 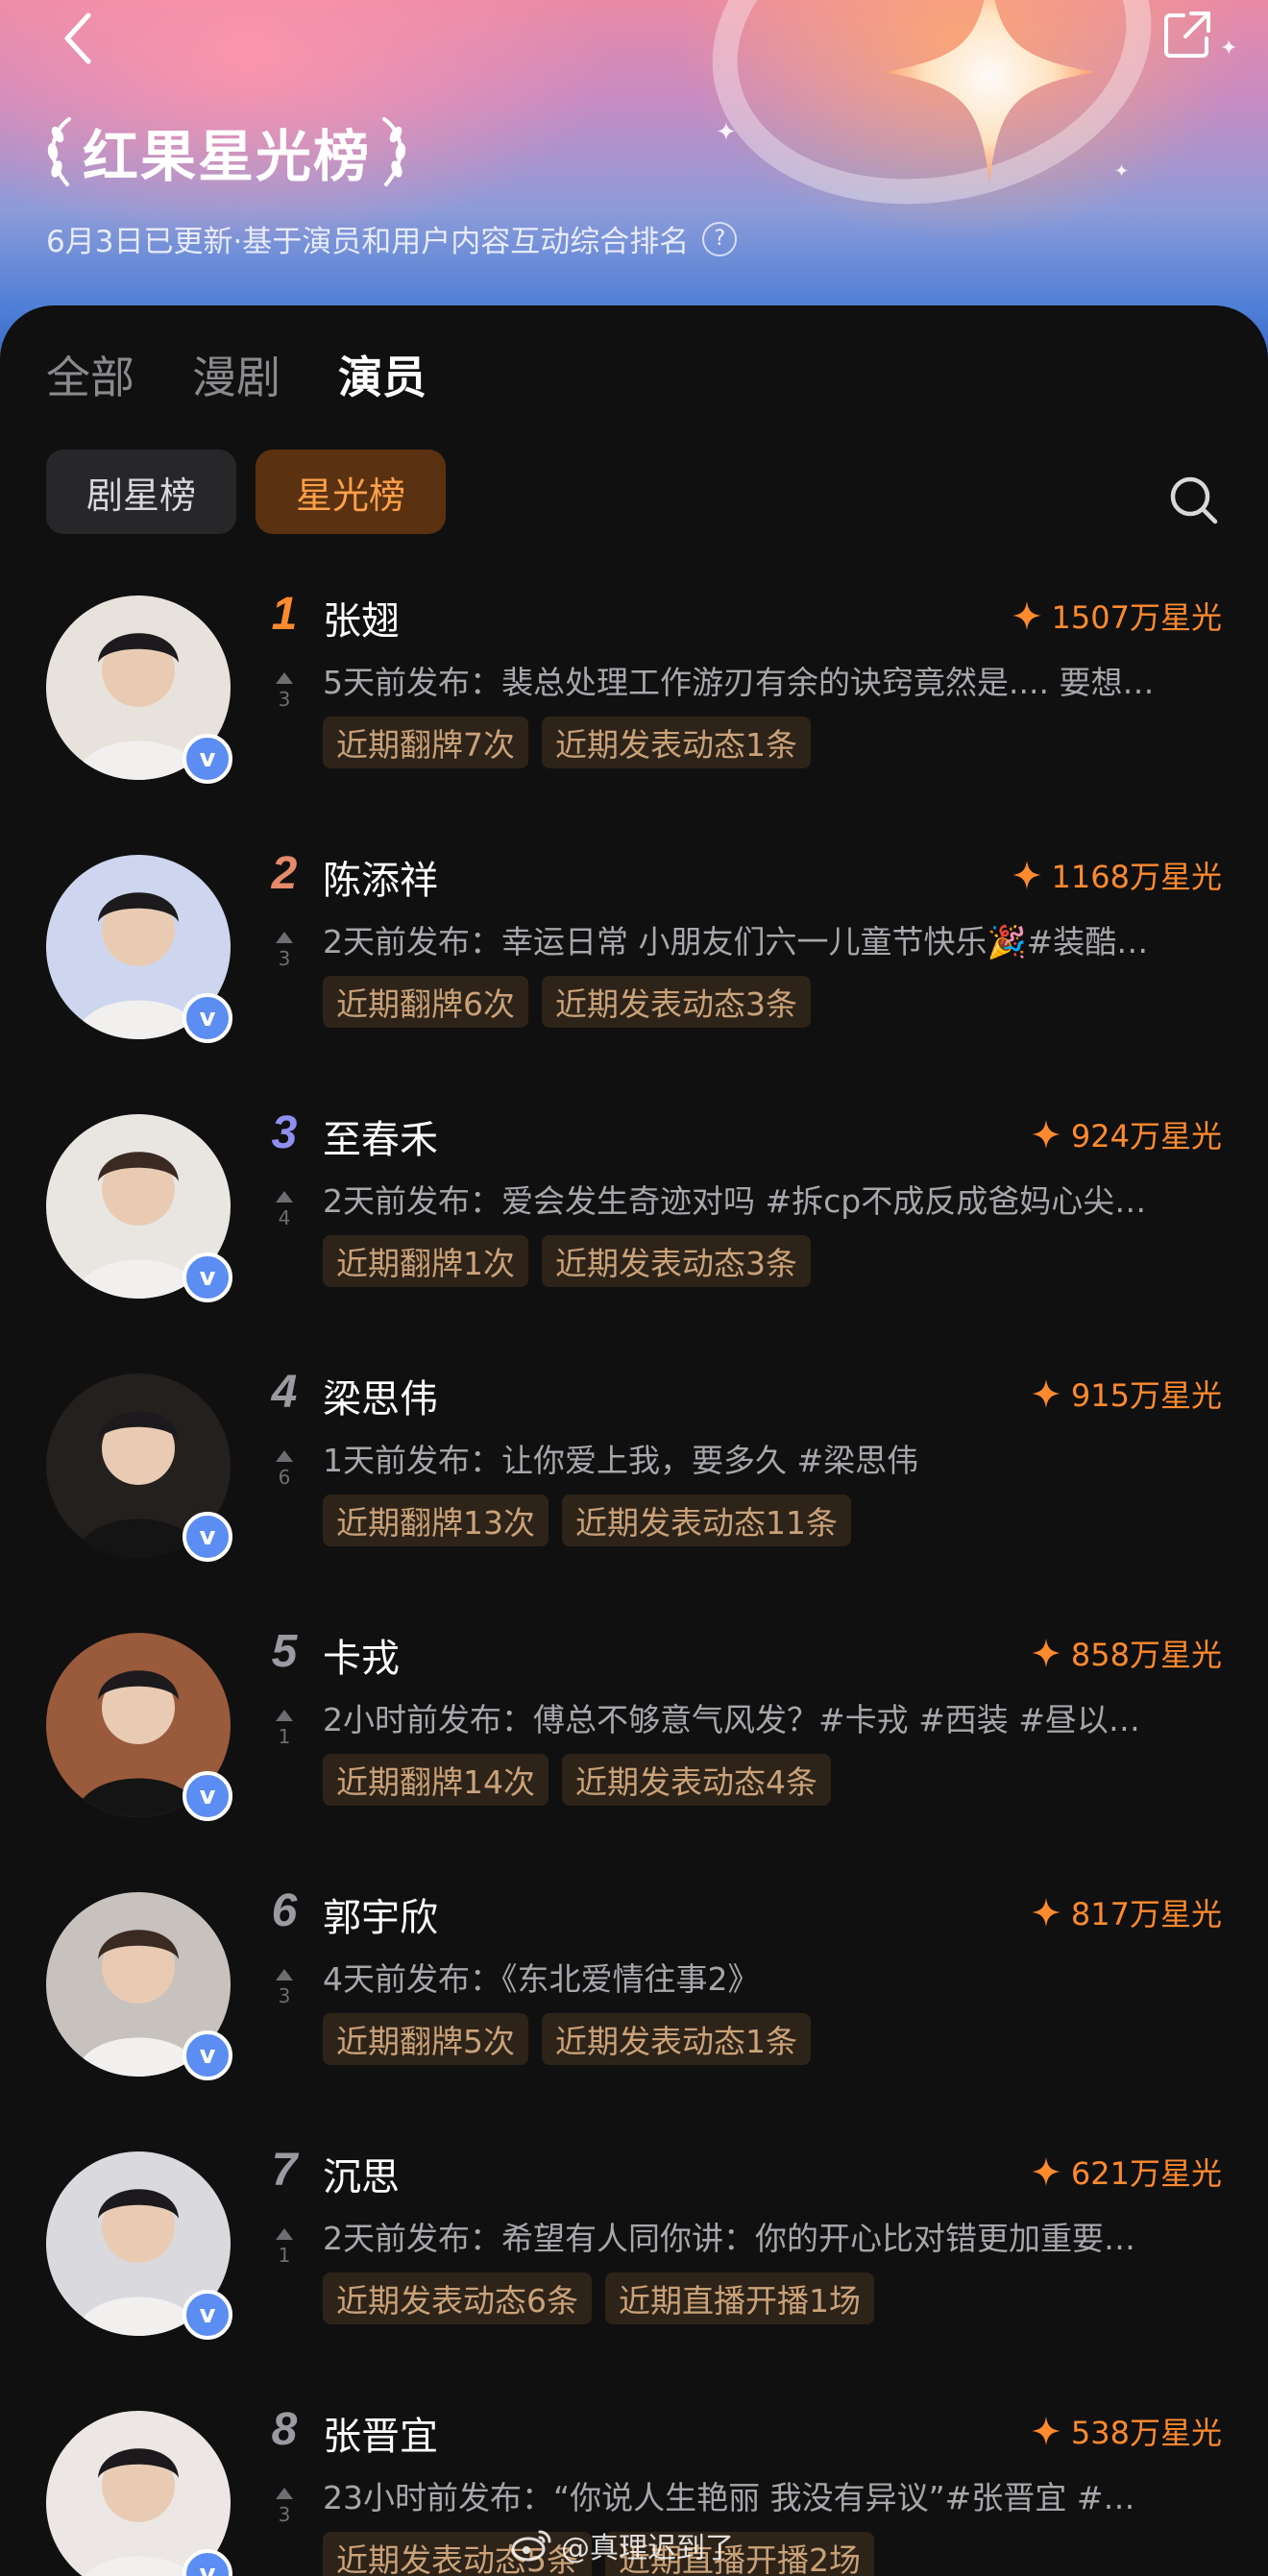 What do you see at coordinates (380, 1395) in the screenshot?
I see `actor-name: 梁思伟` at bounding box center [380, 1395].